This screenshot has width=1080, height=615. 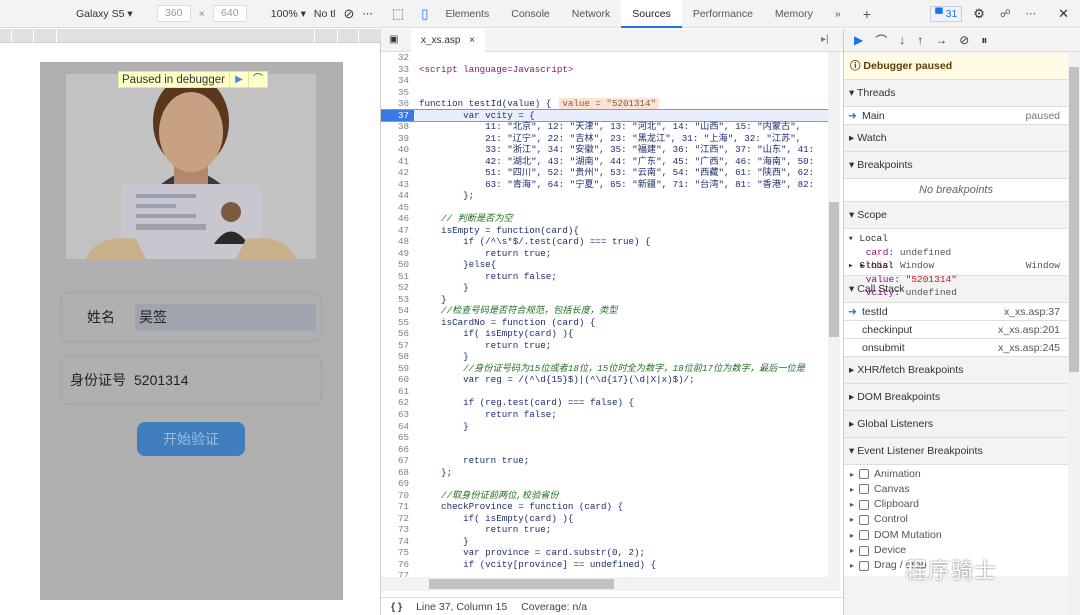 I want to click on media-query-bar, so click(x=190, y=36).